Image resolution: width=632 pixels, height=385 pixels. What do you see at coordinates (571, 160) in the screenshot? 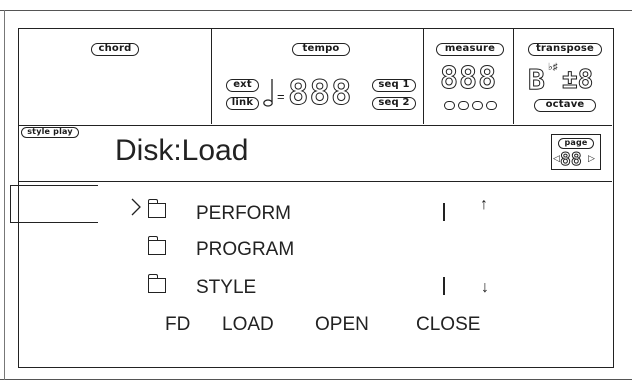
I see `page-value: 88` at bounding box center [571, 160].